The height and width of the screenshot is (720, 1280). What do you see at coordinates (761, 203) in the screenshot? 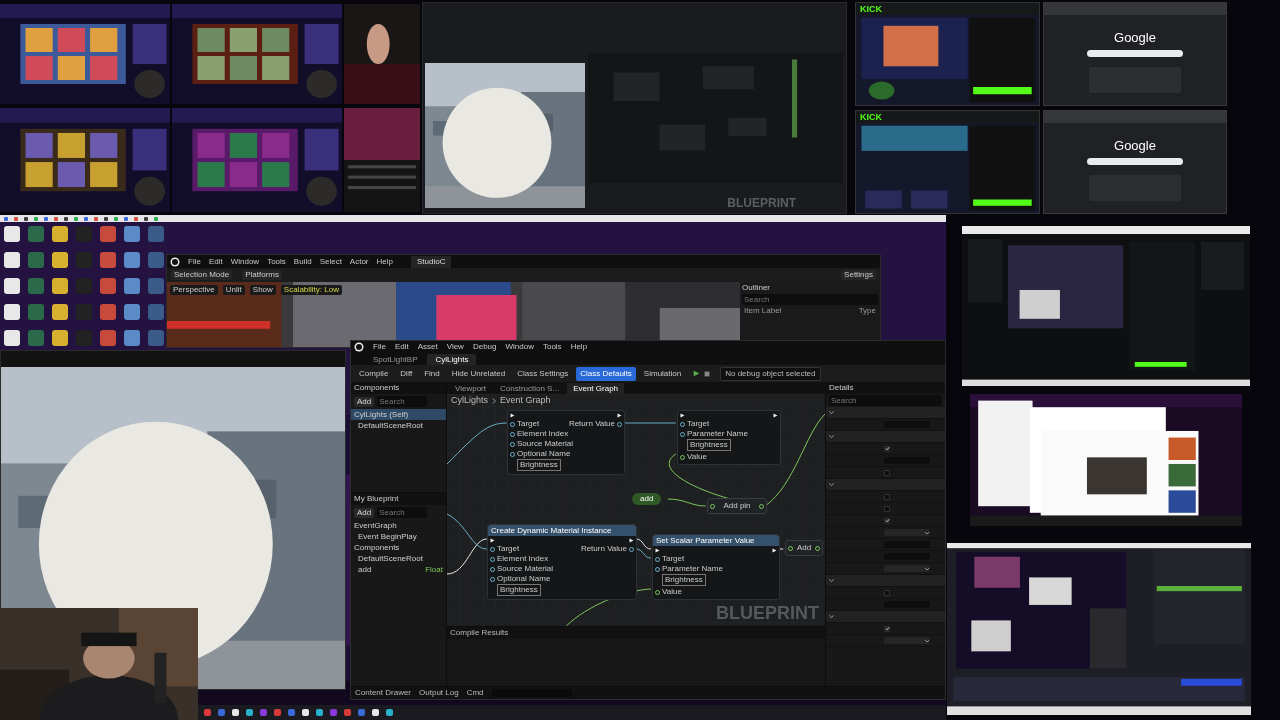
I see `watermark: BLUEPRINT` at bounding box center [761, 203].